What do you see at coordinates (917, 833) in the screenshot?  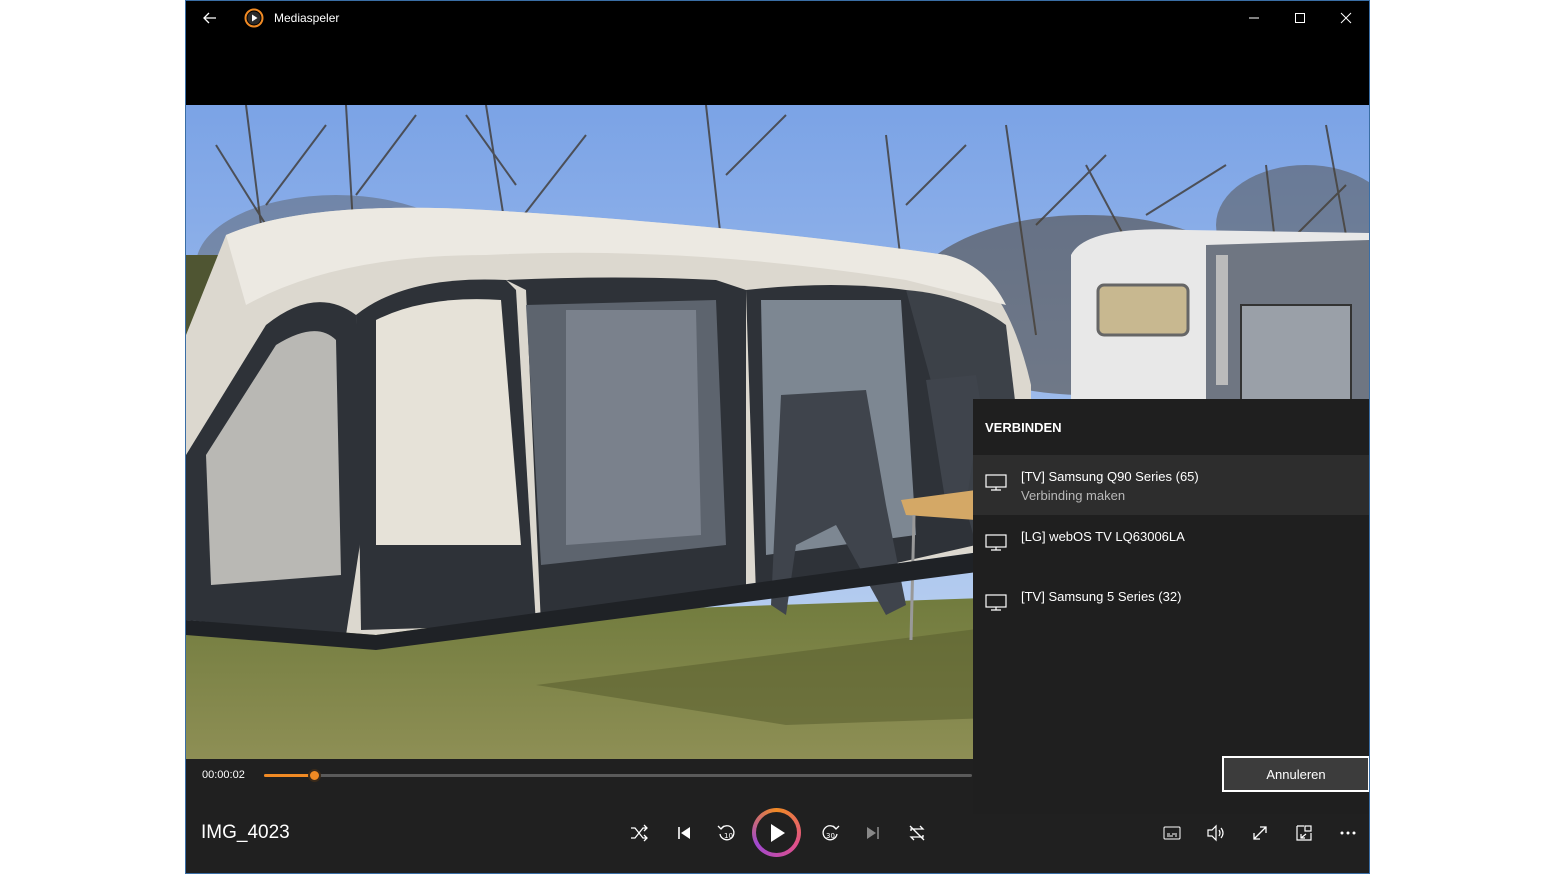 I see `repeat-icon` at bounding box center [917, 833].